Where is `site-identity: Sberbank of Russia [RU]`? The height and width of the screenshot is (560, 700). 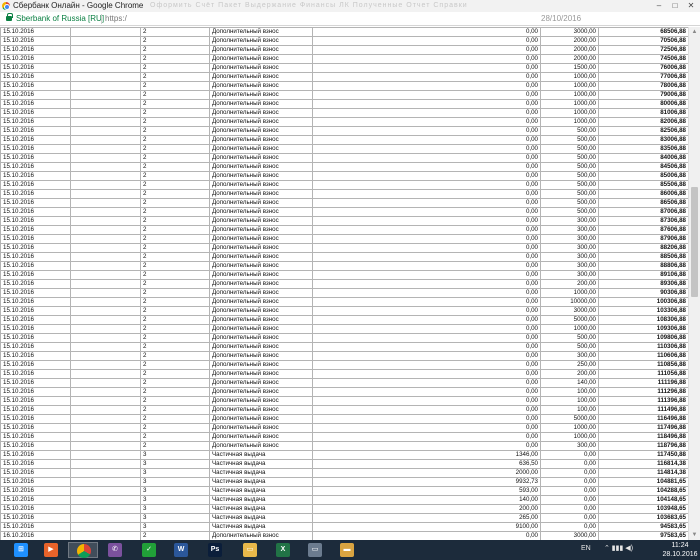
site-identity: Sberbank of Russia [RU] is located at coordinates (60, 19).